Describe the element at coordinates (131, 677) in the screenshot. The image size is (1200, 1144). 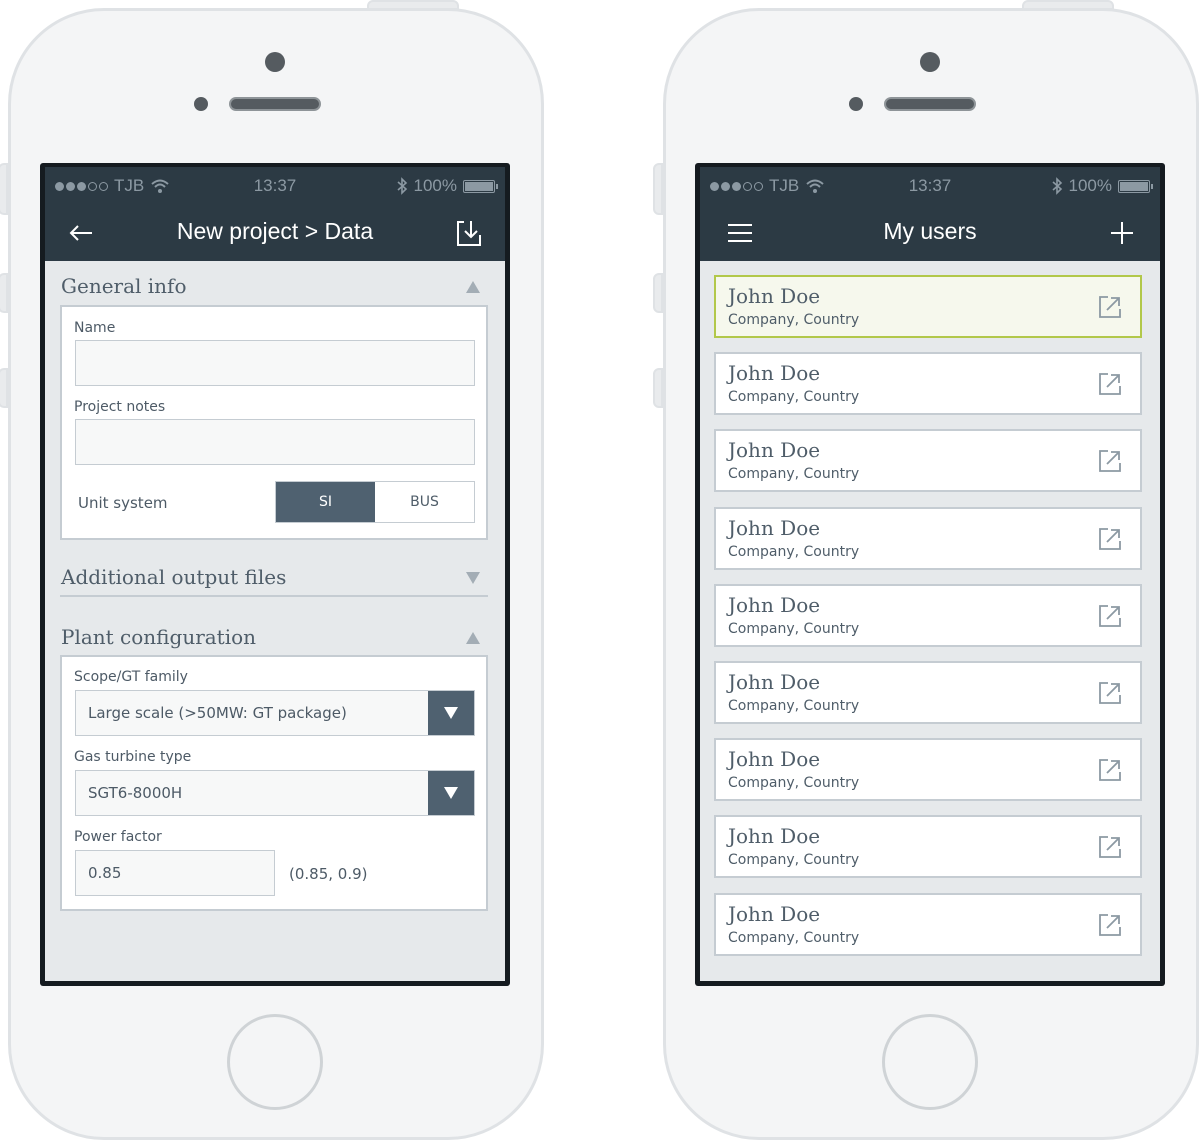
I see `scope-gt-family-label: Scope/GT family` at that location.